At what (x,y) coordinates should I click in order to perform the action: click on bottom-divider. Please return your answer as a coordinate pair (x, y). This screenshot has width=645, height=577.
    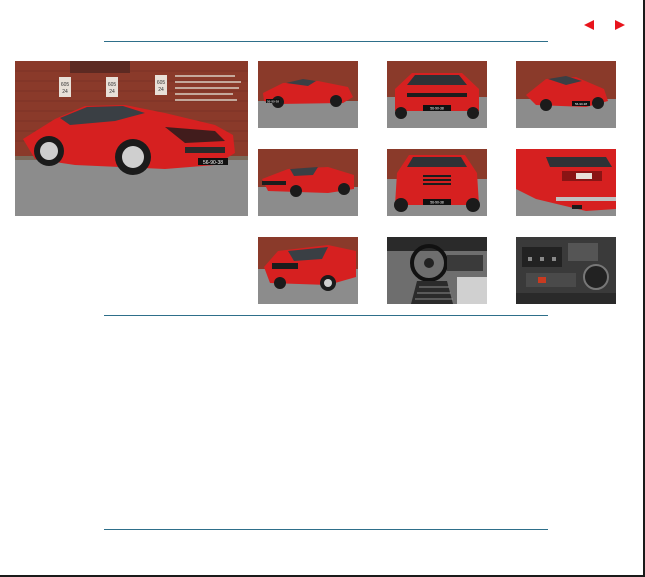
    Looking at the image, I should click on (326, 529).